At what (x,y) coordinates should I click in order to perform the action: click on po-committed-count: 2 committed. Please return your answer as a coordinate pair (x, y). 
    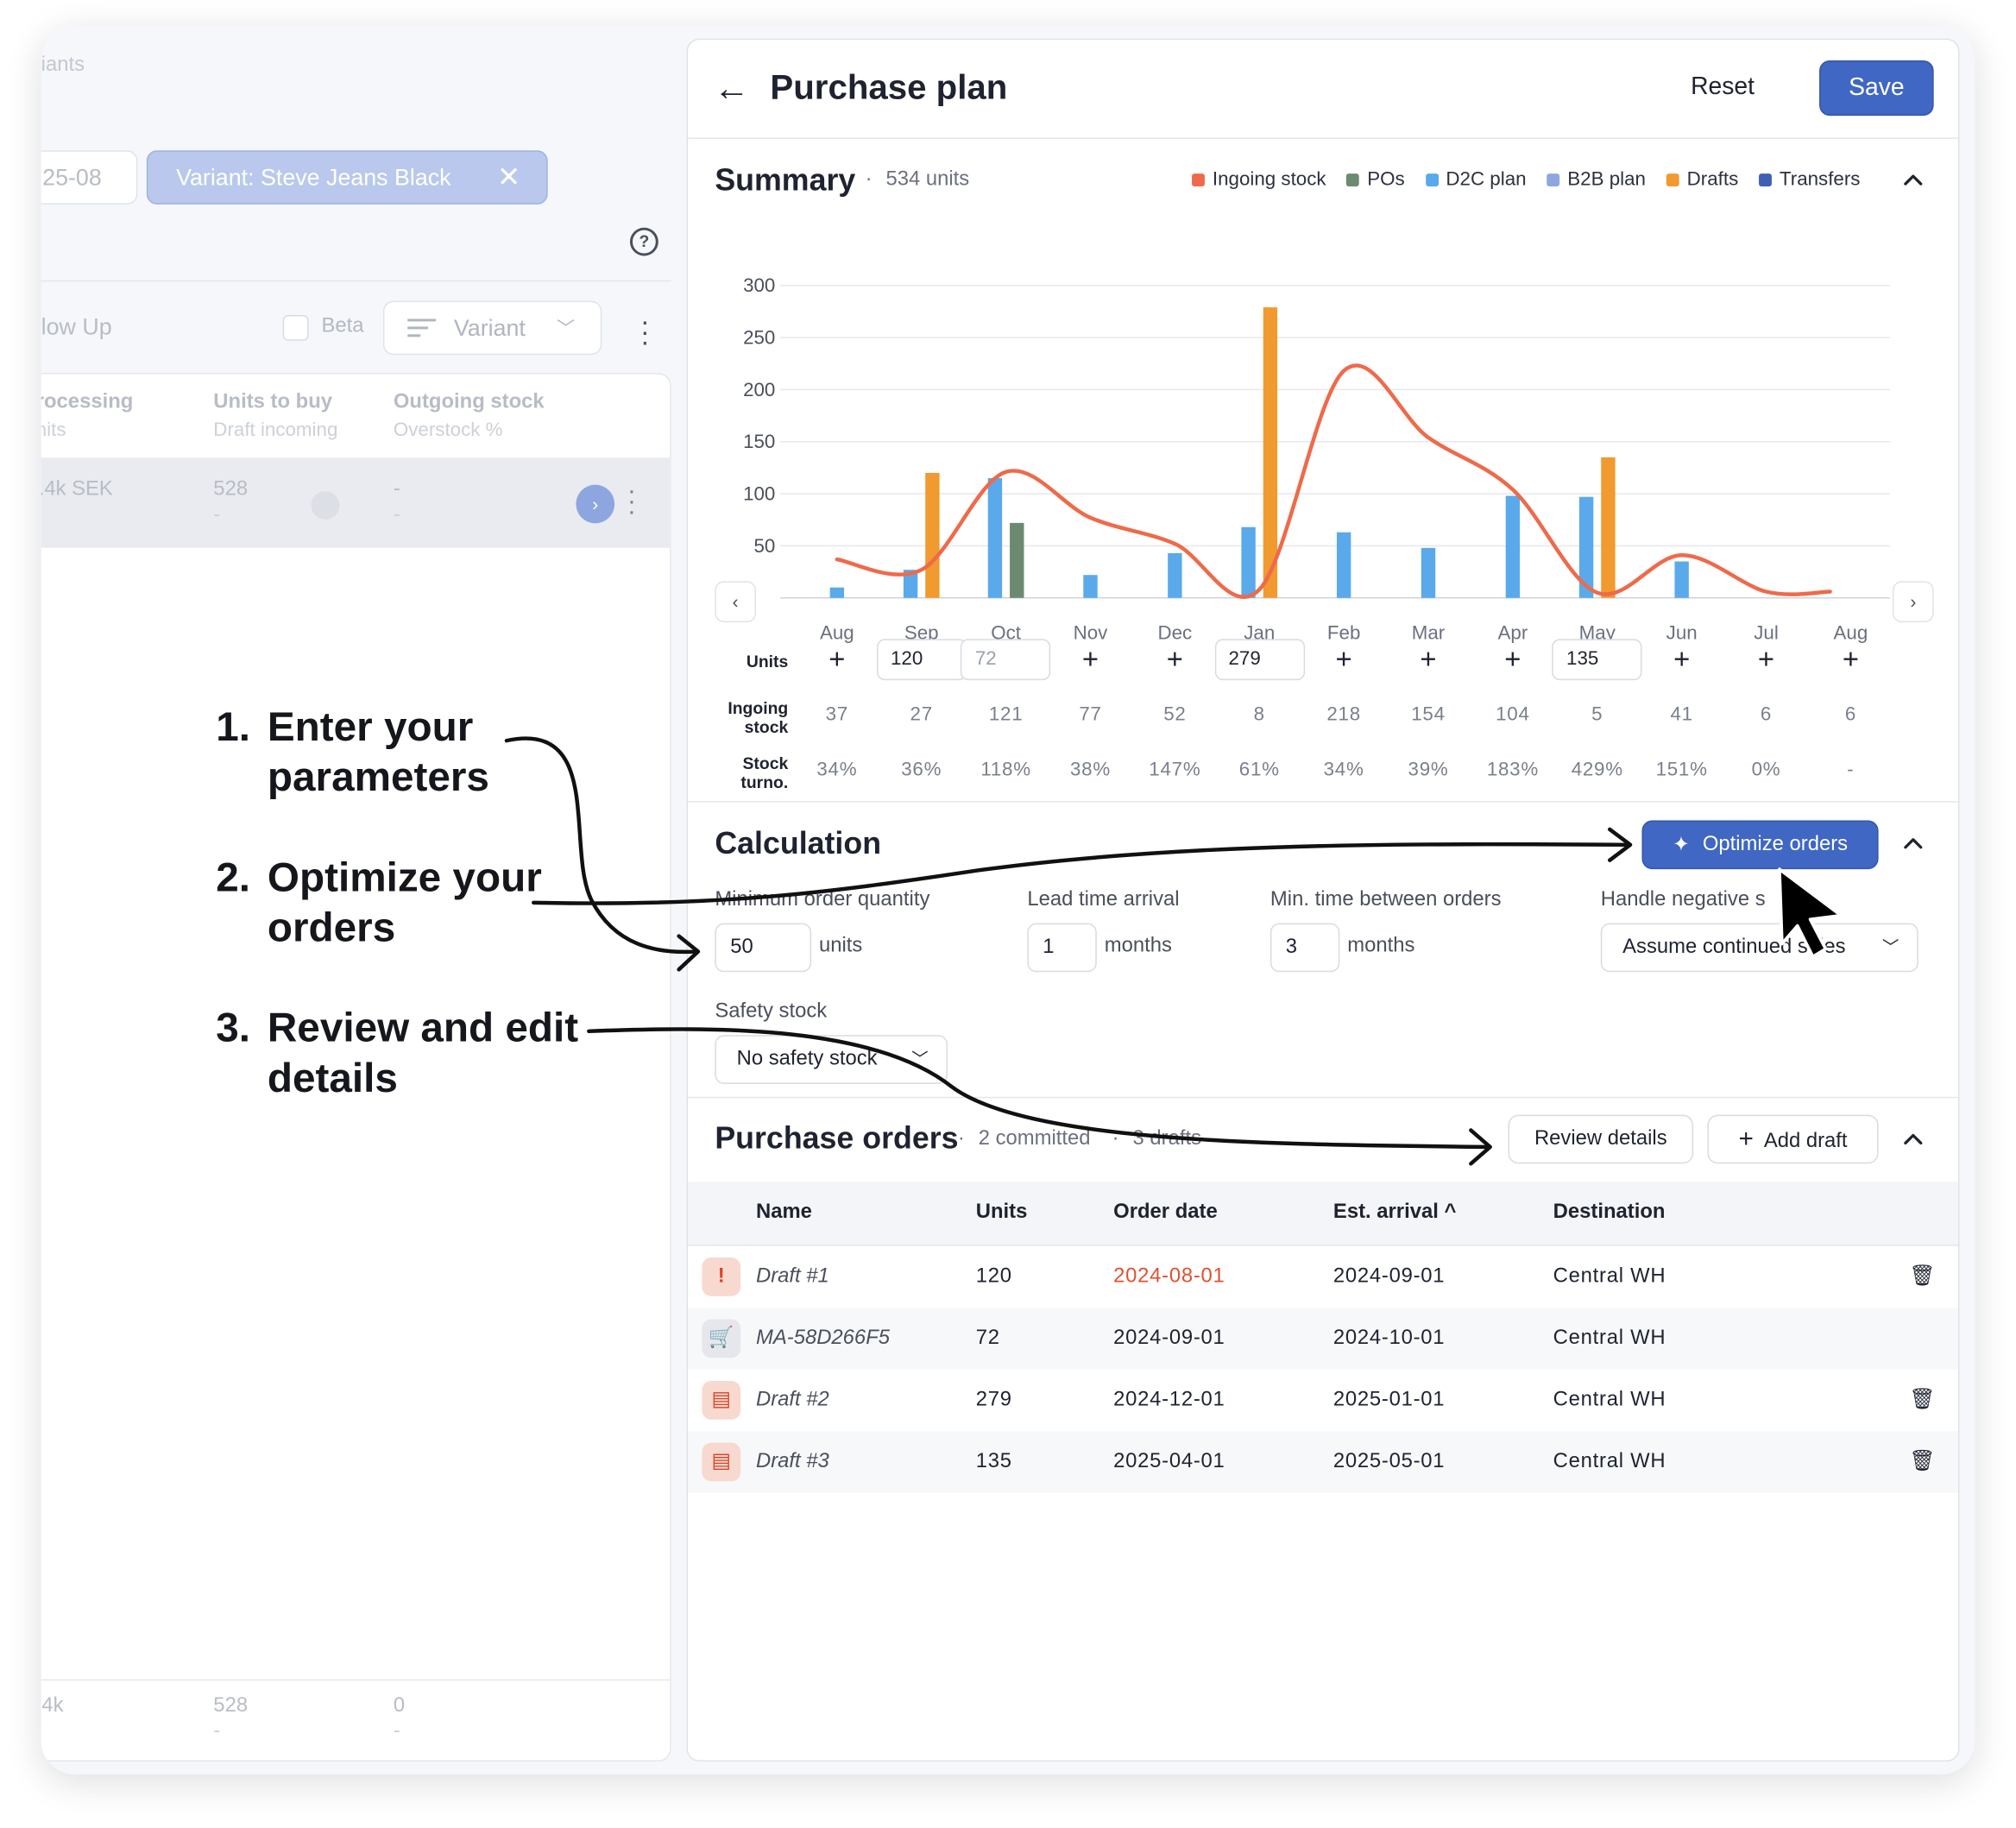
    Looking at the image, I should click on (1035, 1138).